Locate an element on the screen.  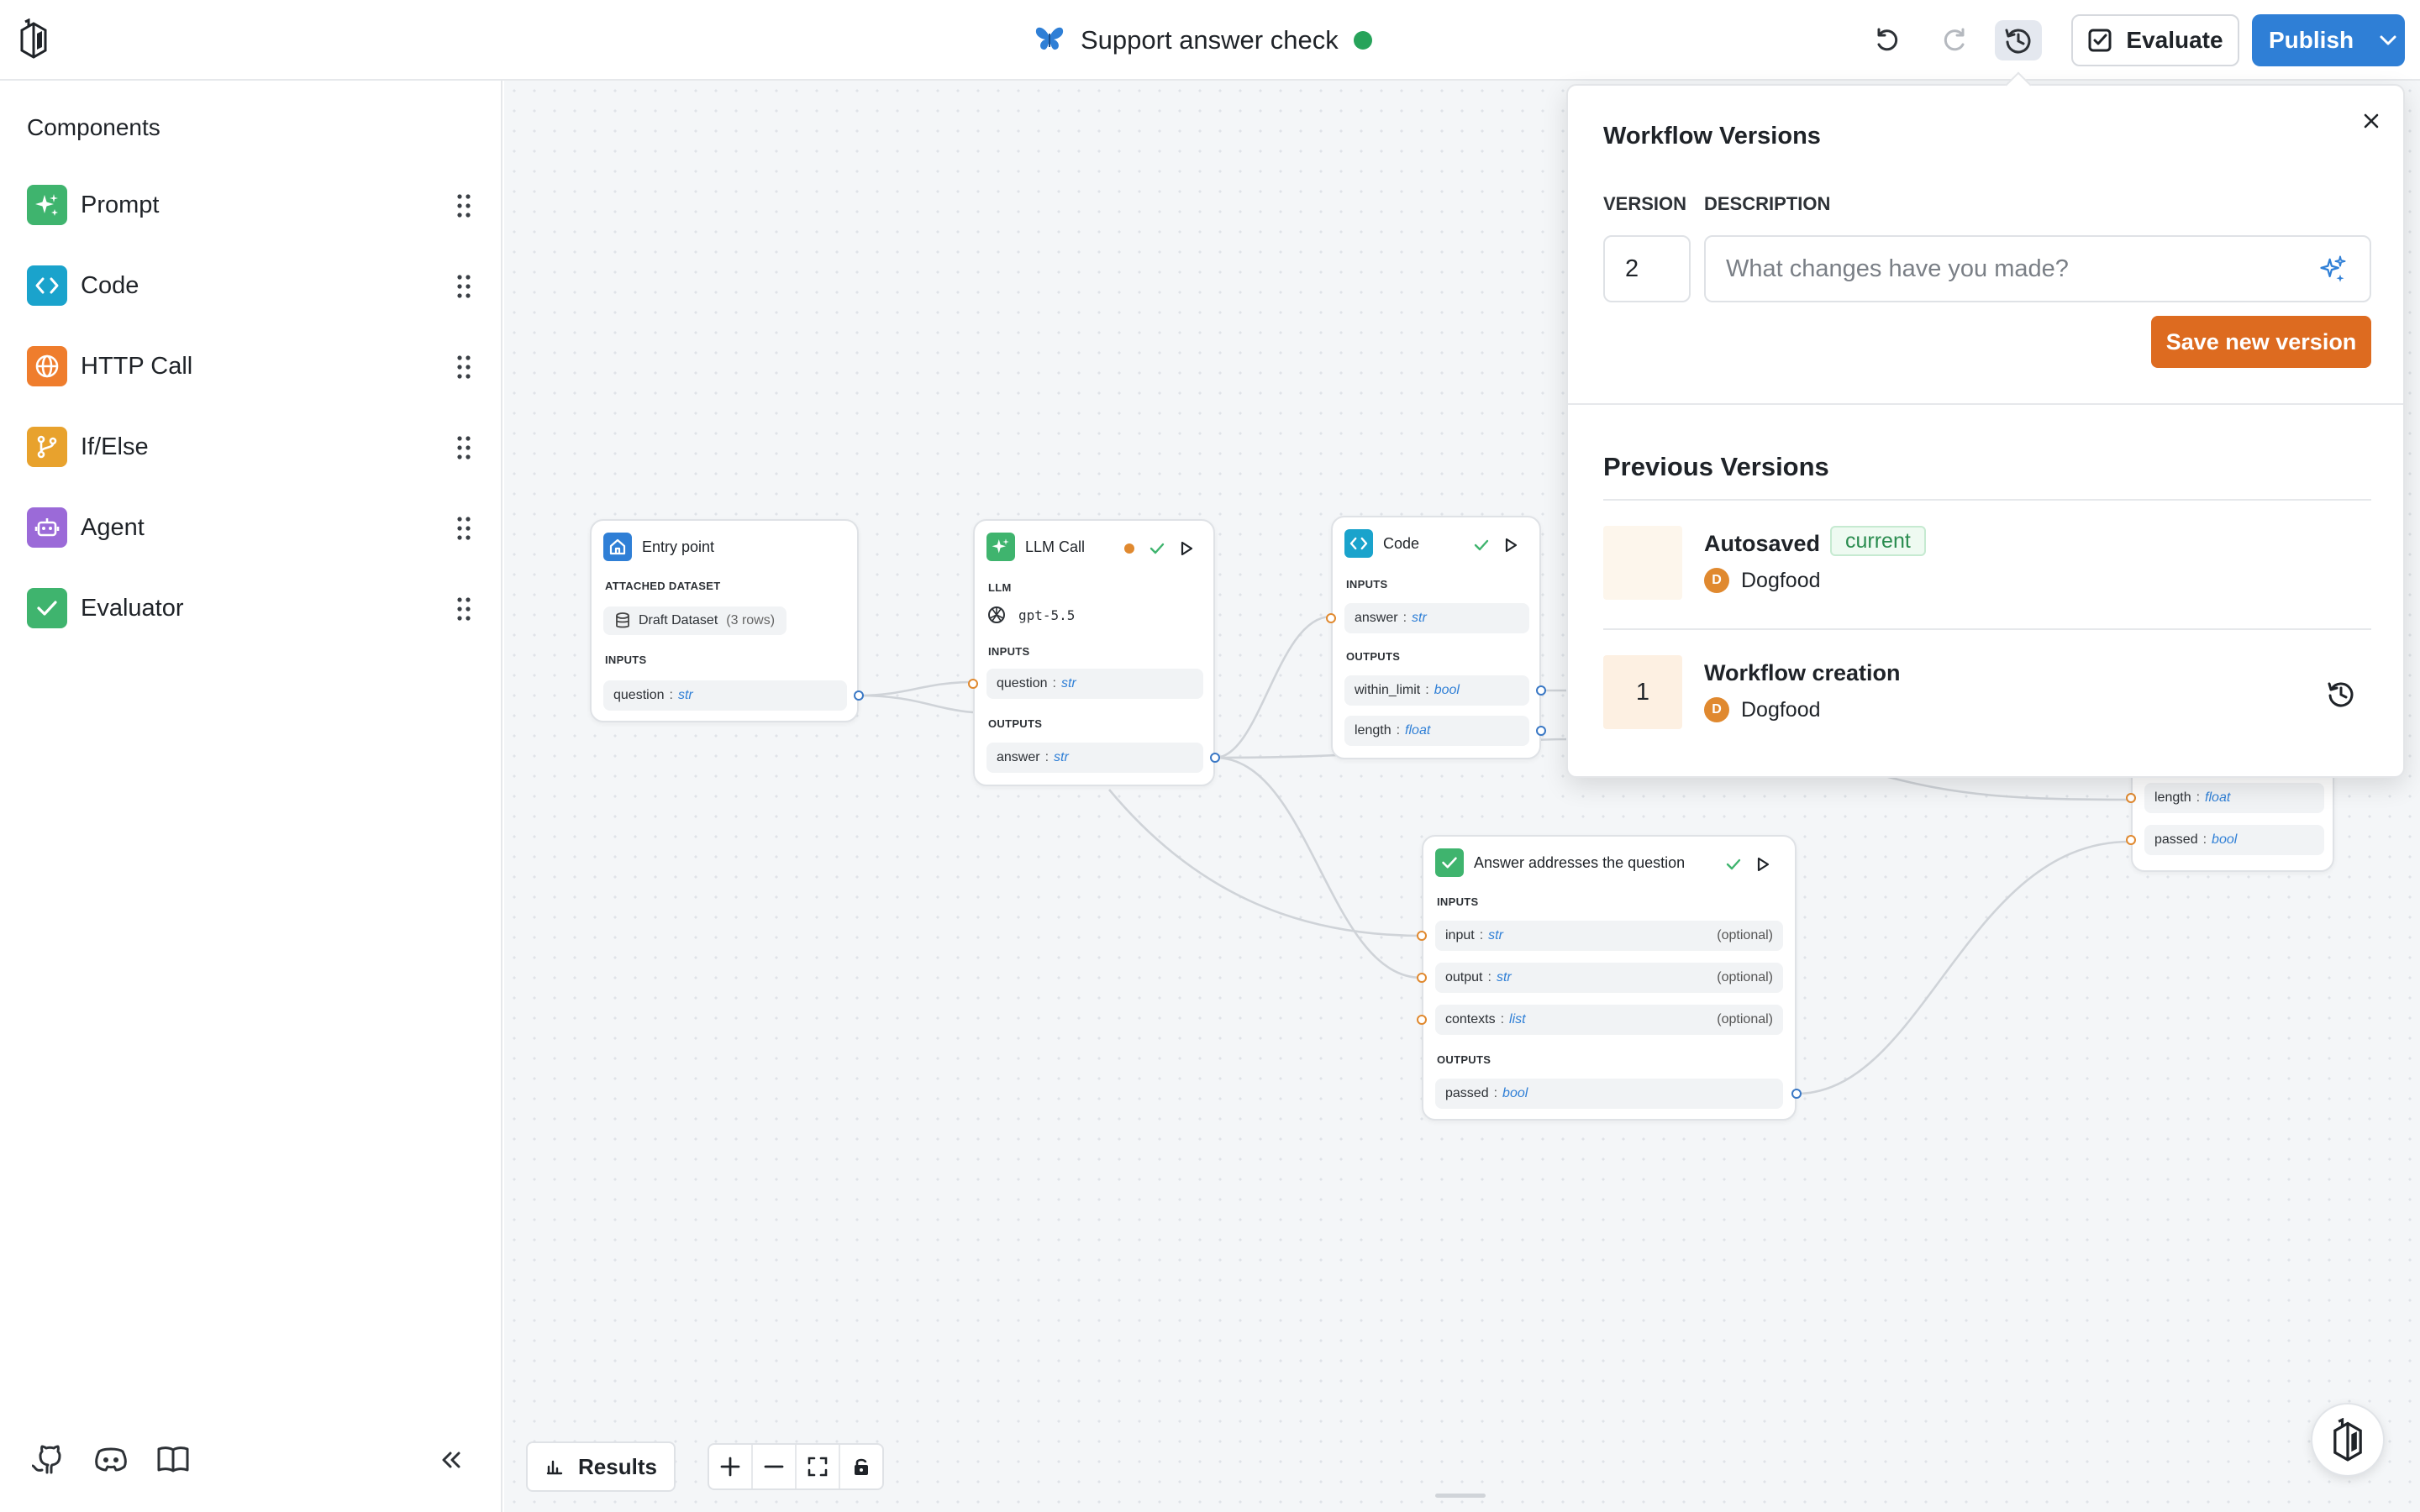
sidebar-item-if-else: If/Else is located at coordinates (249, 447).